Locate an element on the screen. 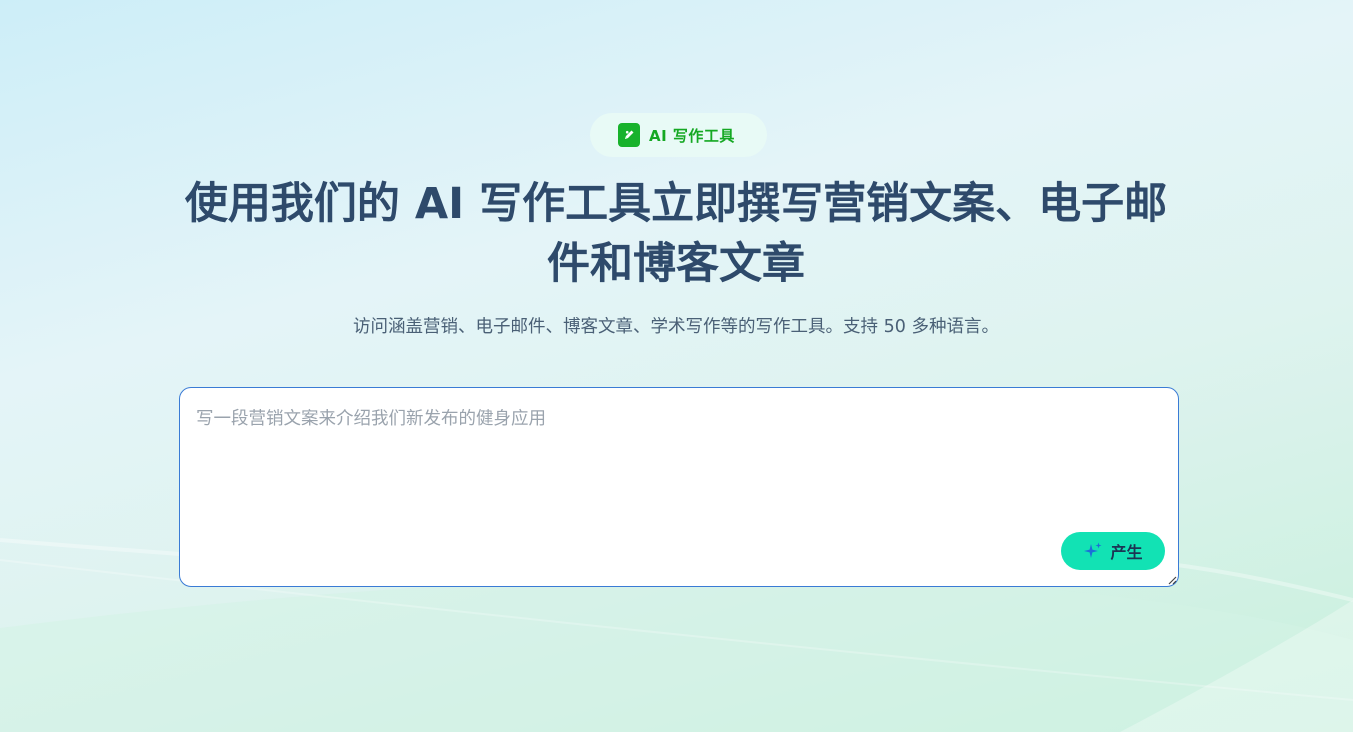 The width and height of the screenshot is (1353, 732). sparkle-icon is located at coordinates (1093, 551).